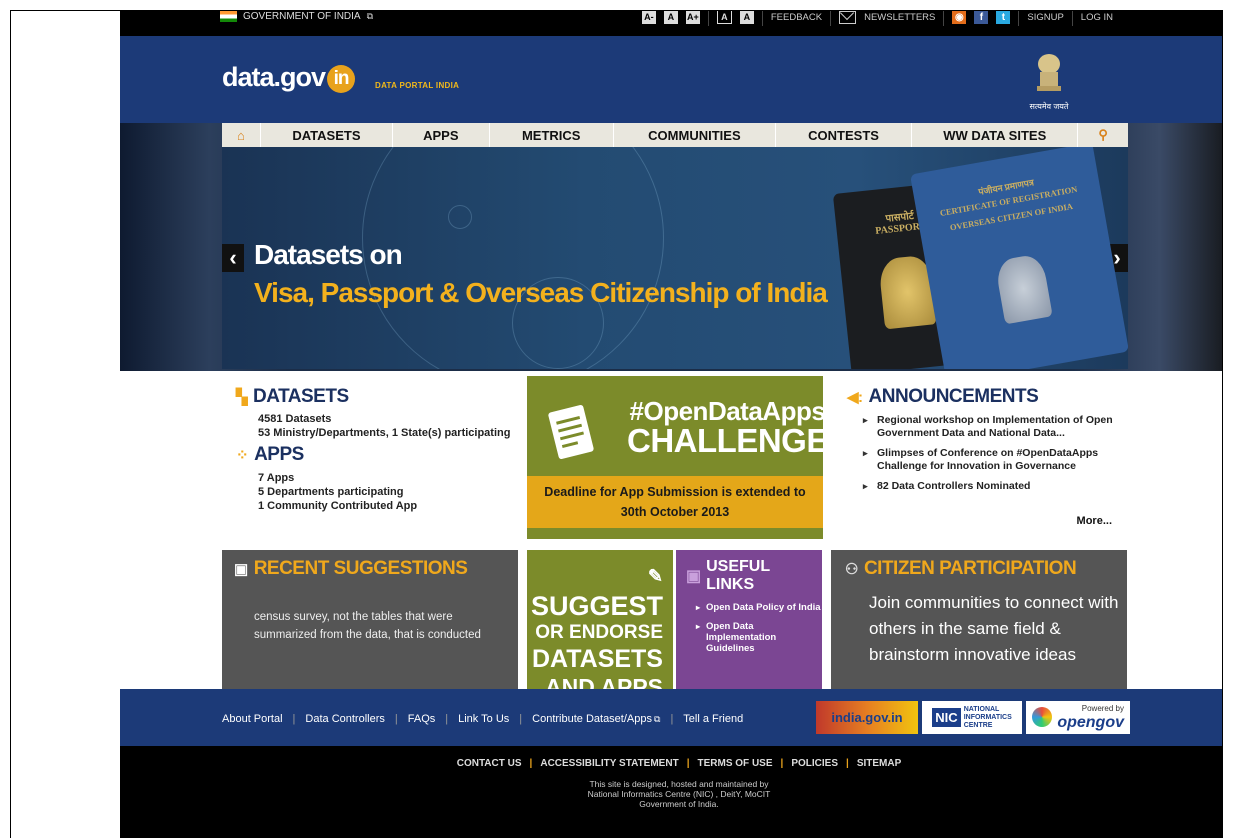 The width and height of the screenshot is (1236, 838). Describe the element at coordinates (1103, 135) in the screenshot. I see `nav-search: ⚲` at that location.